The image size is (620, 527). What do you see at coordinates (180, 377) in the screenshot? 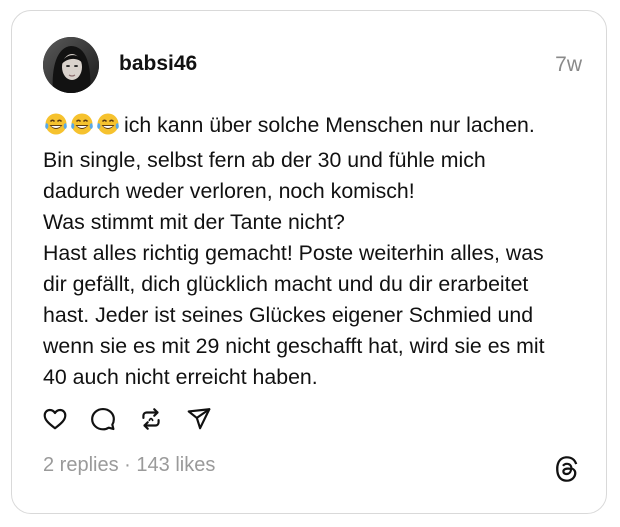
I see `post-text-line-9: 40 auch nicht erreicht haben.` at bounding box center [180, 377].